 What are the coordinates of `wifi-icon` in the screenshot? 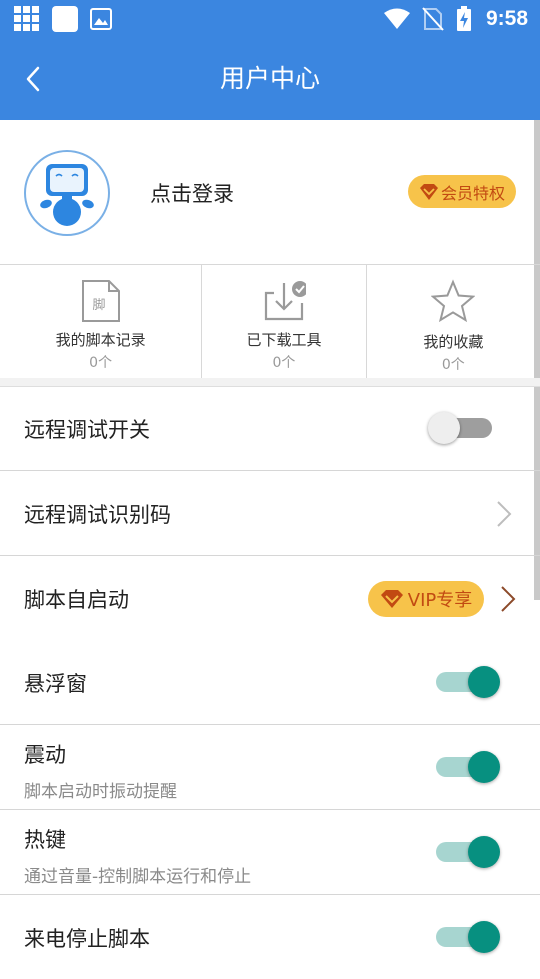 It's located at (396, 18).